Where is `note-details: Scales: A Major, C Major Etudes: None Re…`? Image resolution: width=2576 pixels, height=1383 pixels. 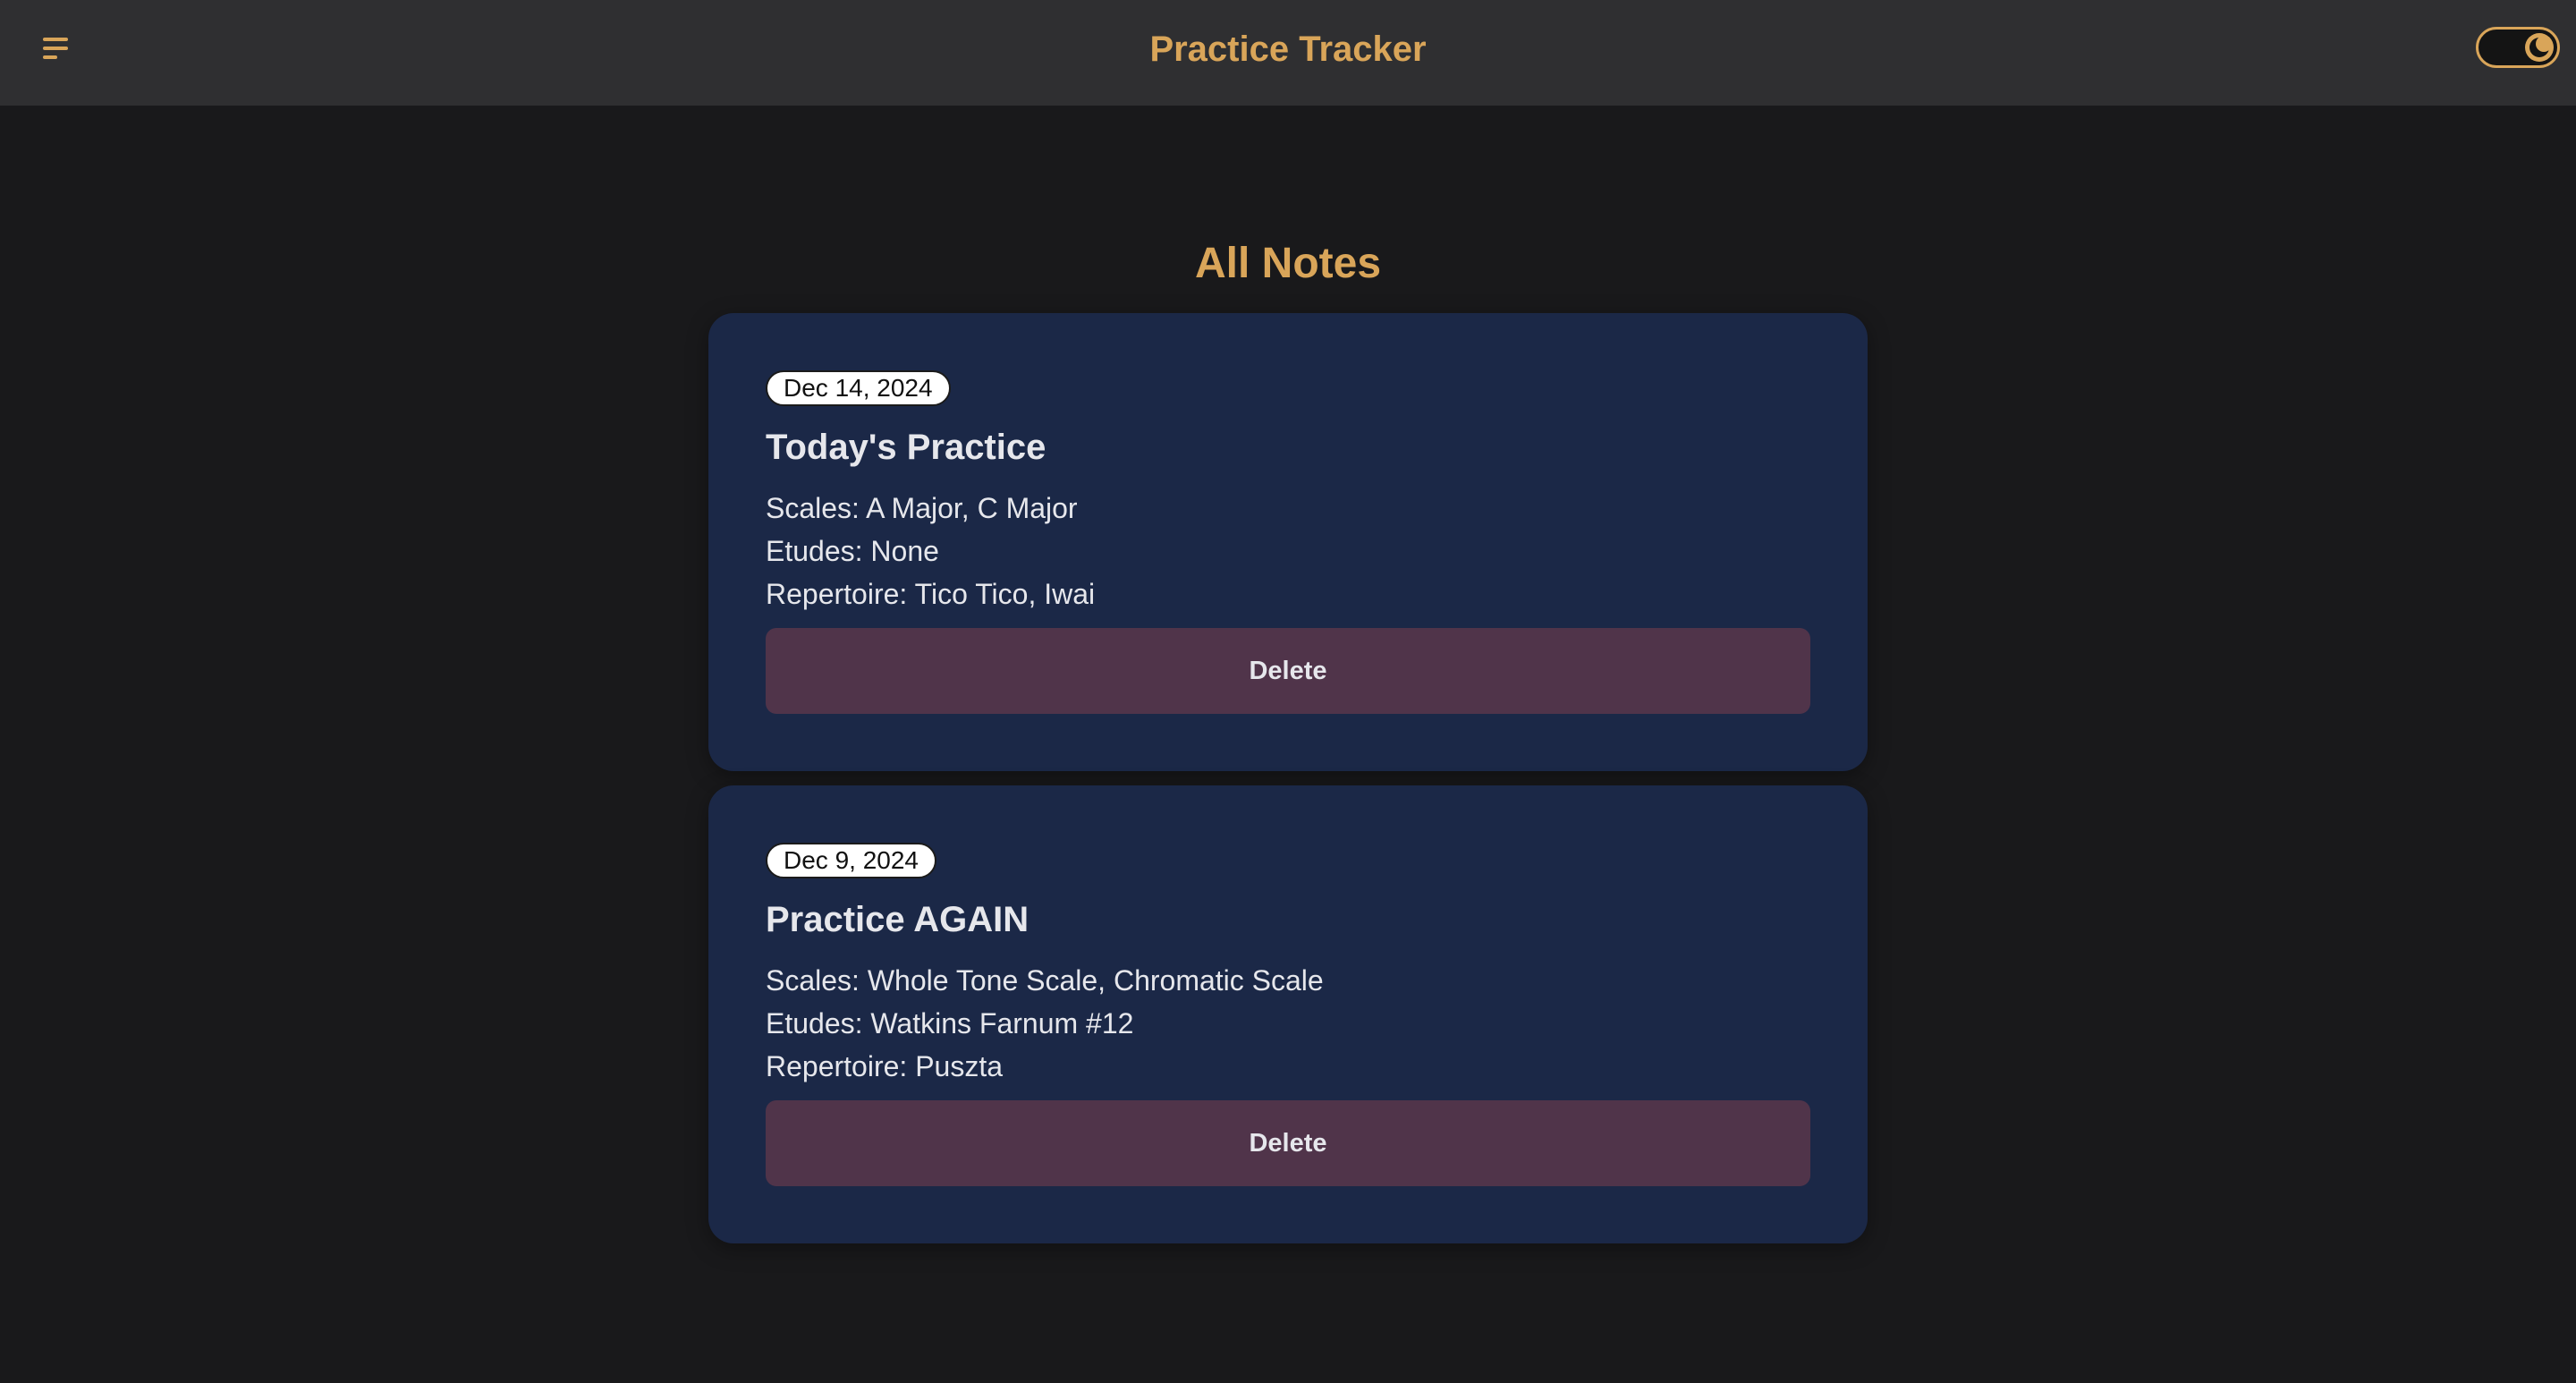 note-details: Scales: A Major, C Major Etudes: None Re… is located at coordinates (1288, 551).